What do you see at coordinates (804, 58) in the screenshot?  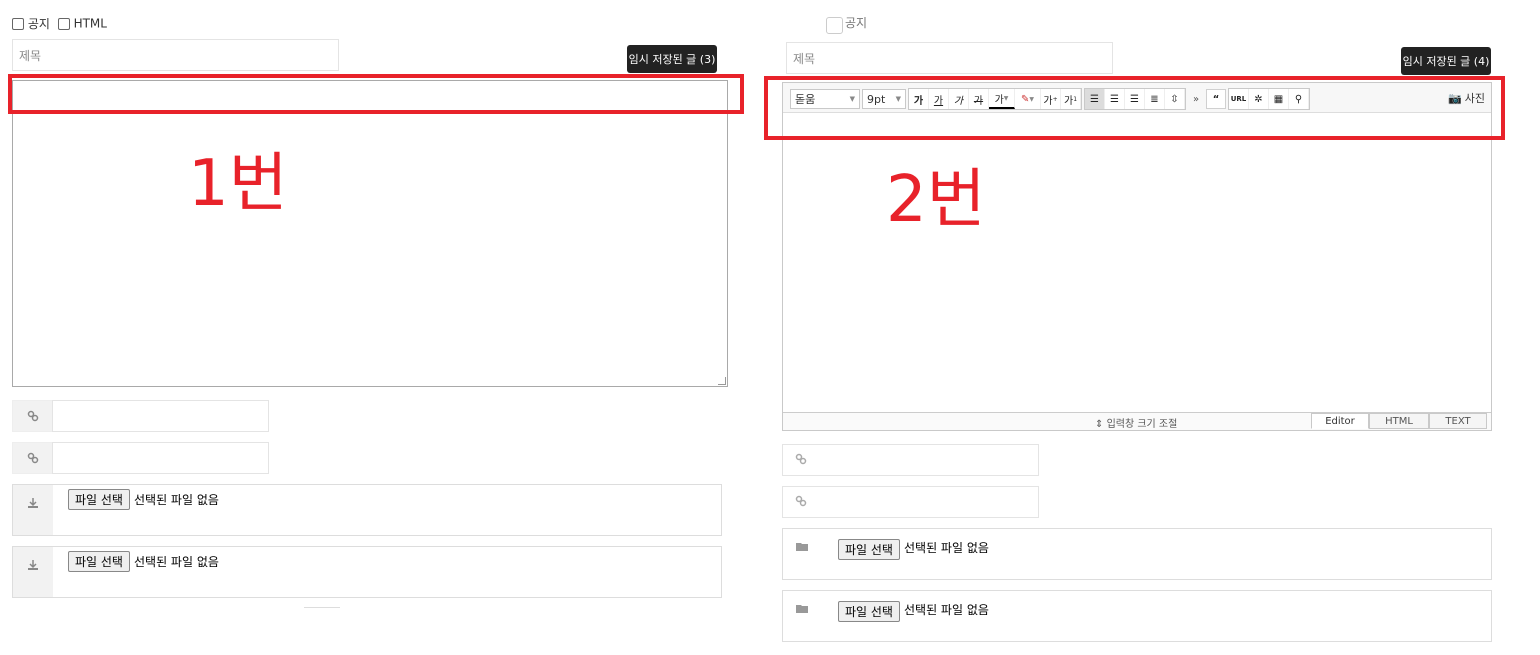 I see `right-title-placeholder: 제목` at bounding box center [804, 58].